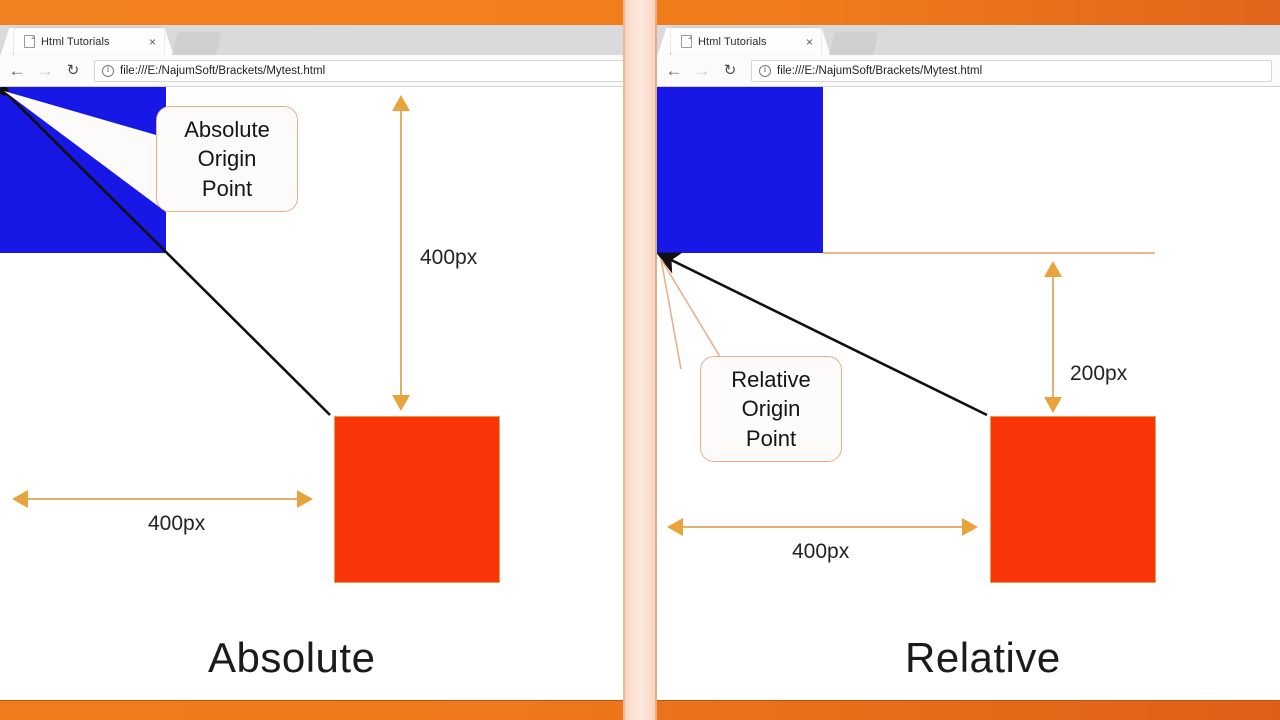 This screenshot has width=1280, height=720. What do you see at coordinates (693, 314) in the screenshot?
I see `callout-pointer-relative` at bounding box center [693, 314].